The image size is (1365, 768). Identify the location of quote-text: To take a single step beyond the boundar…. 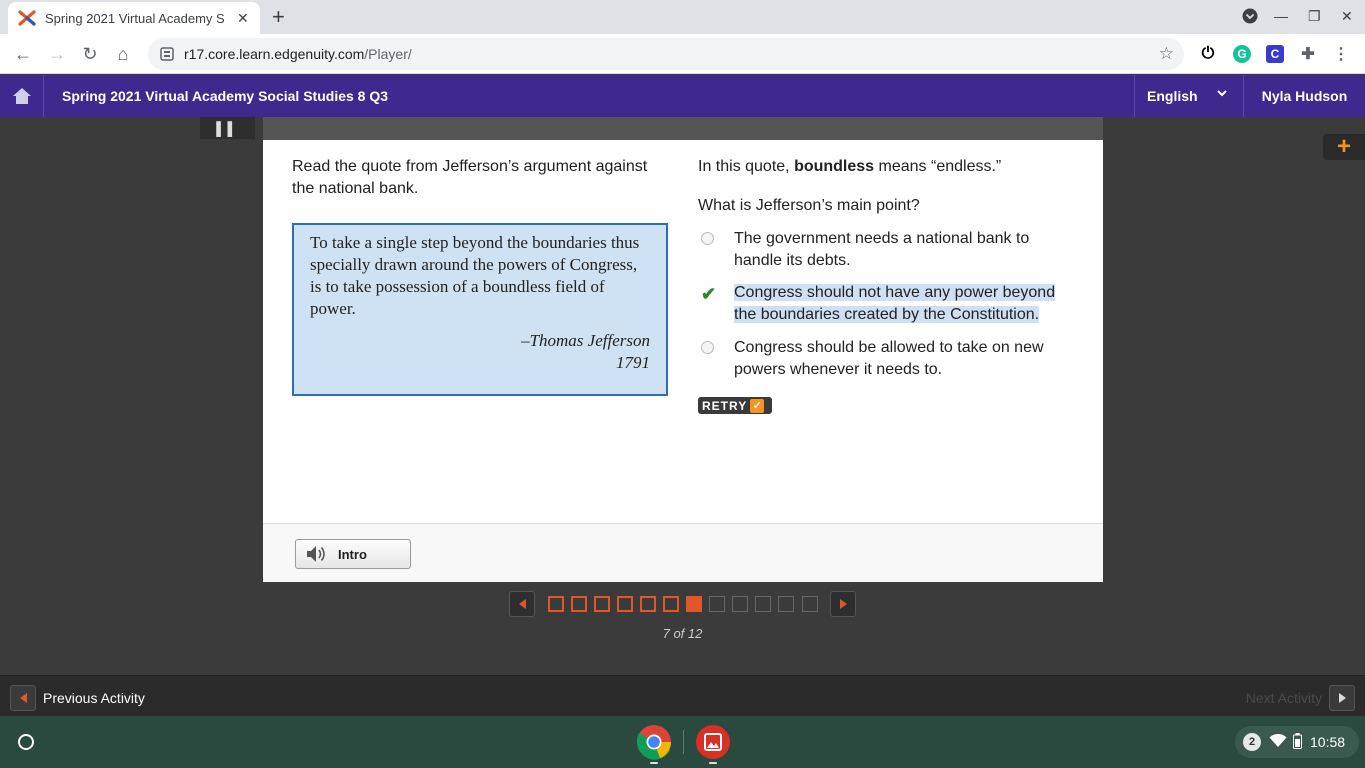
(475, 275).